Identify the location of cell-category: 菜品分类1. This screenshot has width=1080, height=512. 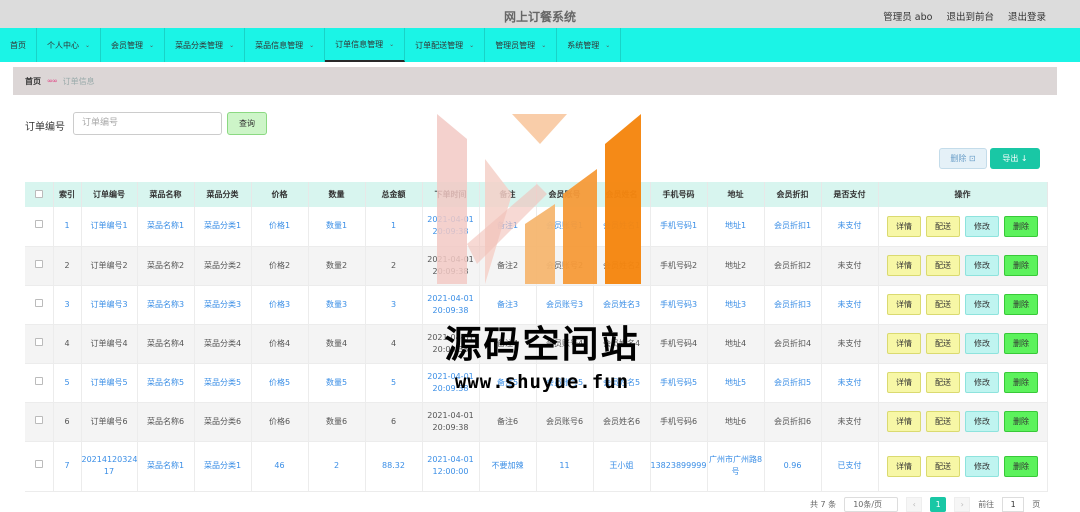
(223, 466).